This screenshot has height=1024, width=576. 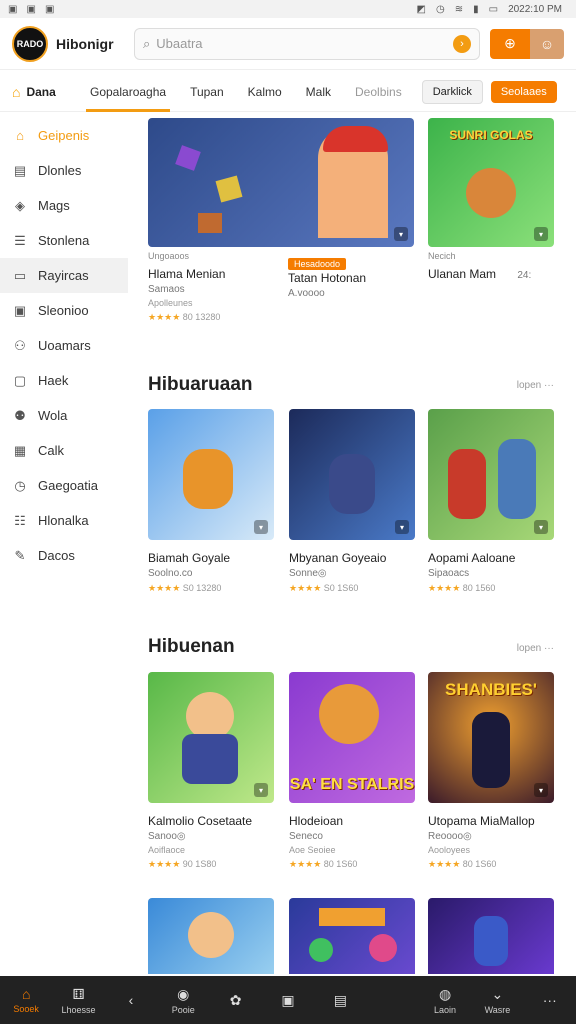 I want to click on nav-label: Lhoesse, so click(x=78, y=1009).